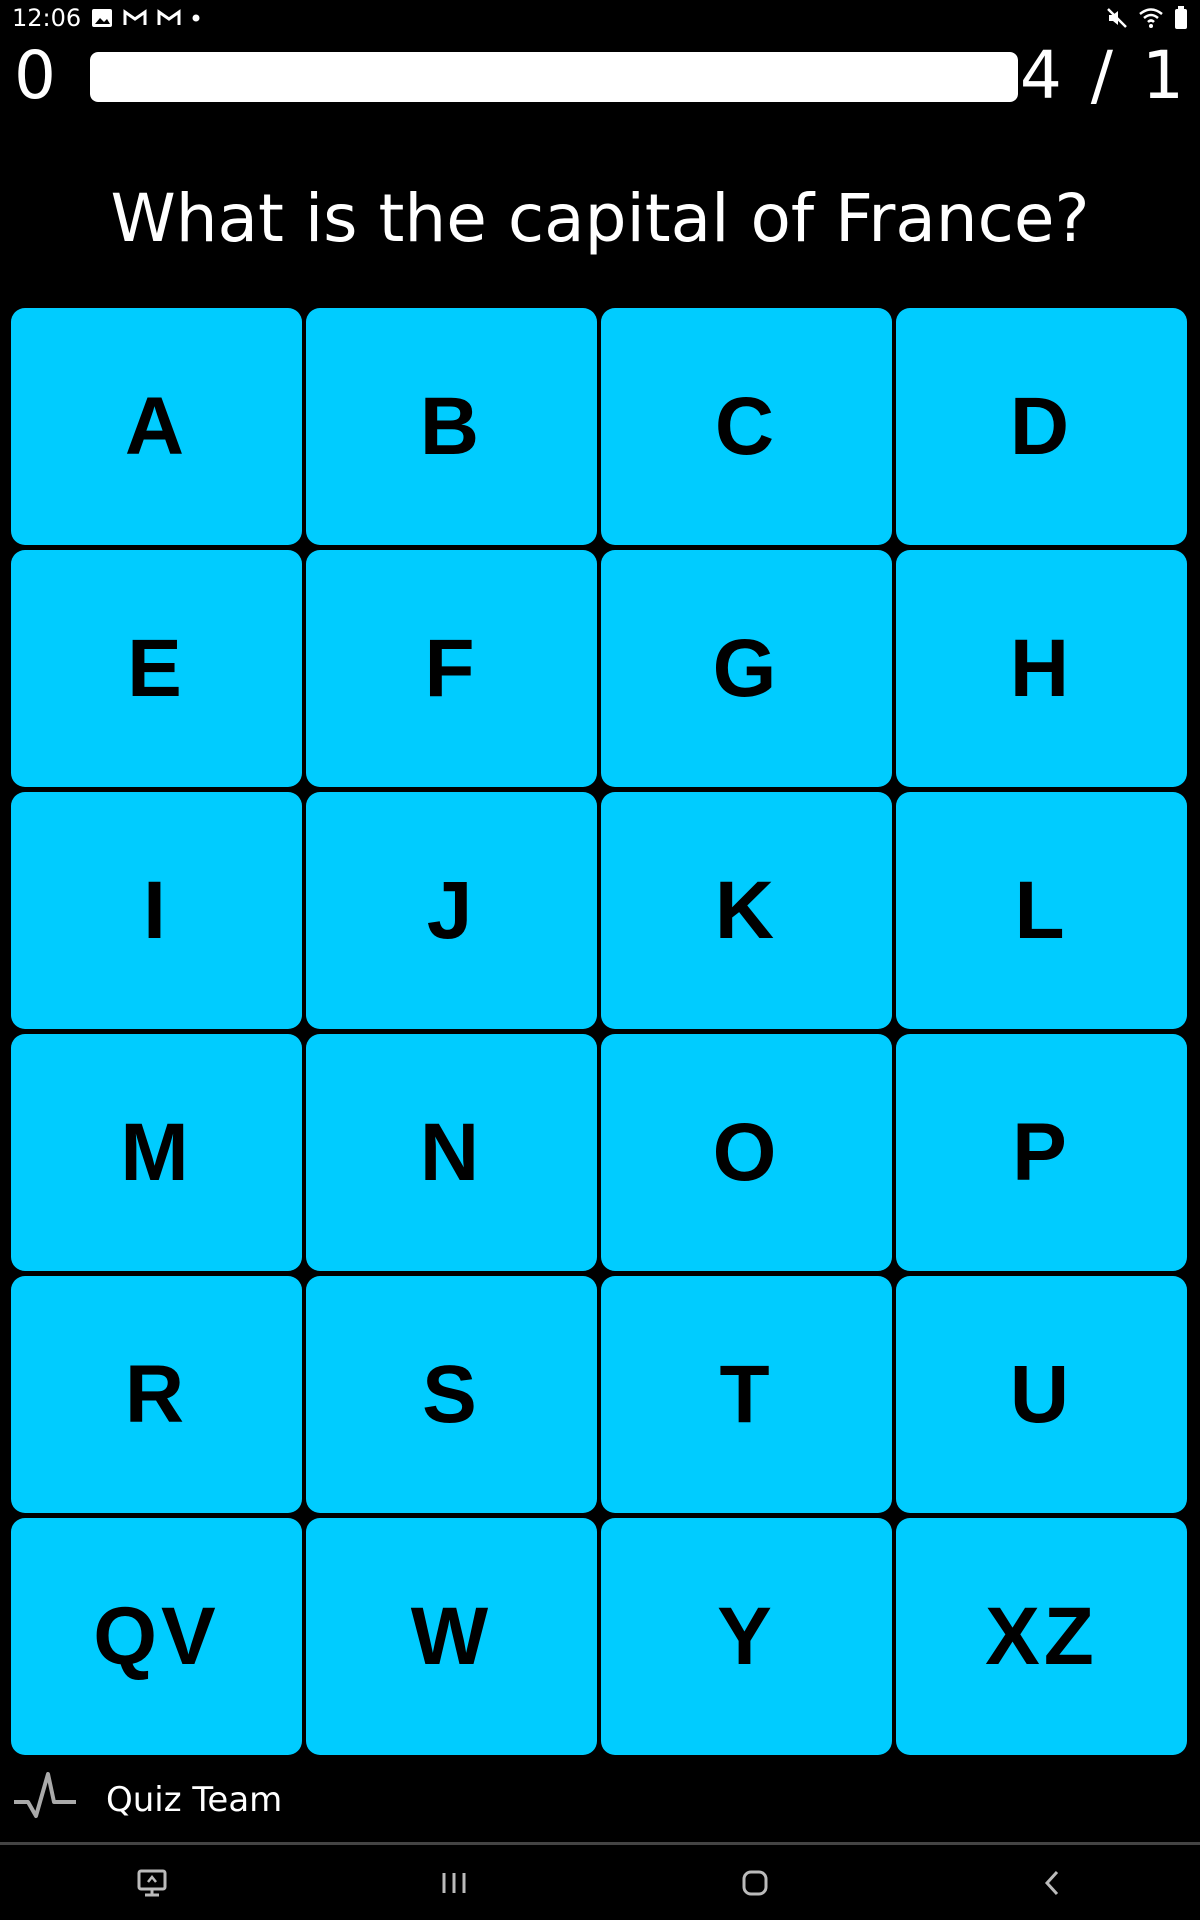 This screenshot has height=1920, width=1200. What do you see at coordinates (1041, 1636) in the screenshot?
I see `letter-tile-xz: XZ` at bounding box center [1041, 1636].